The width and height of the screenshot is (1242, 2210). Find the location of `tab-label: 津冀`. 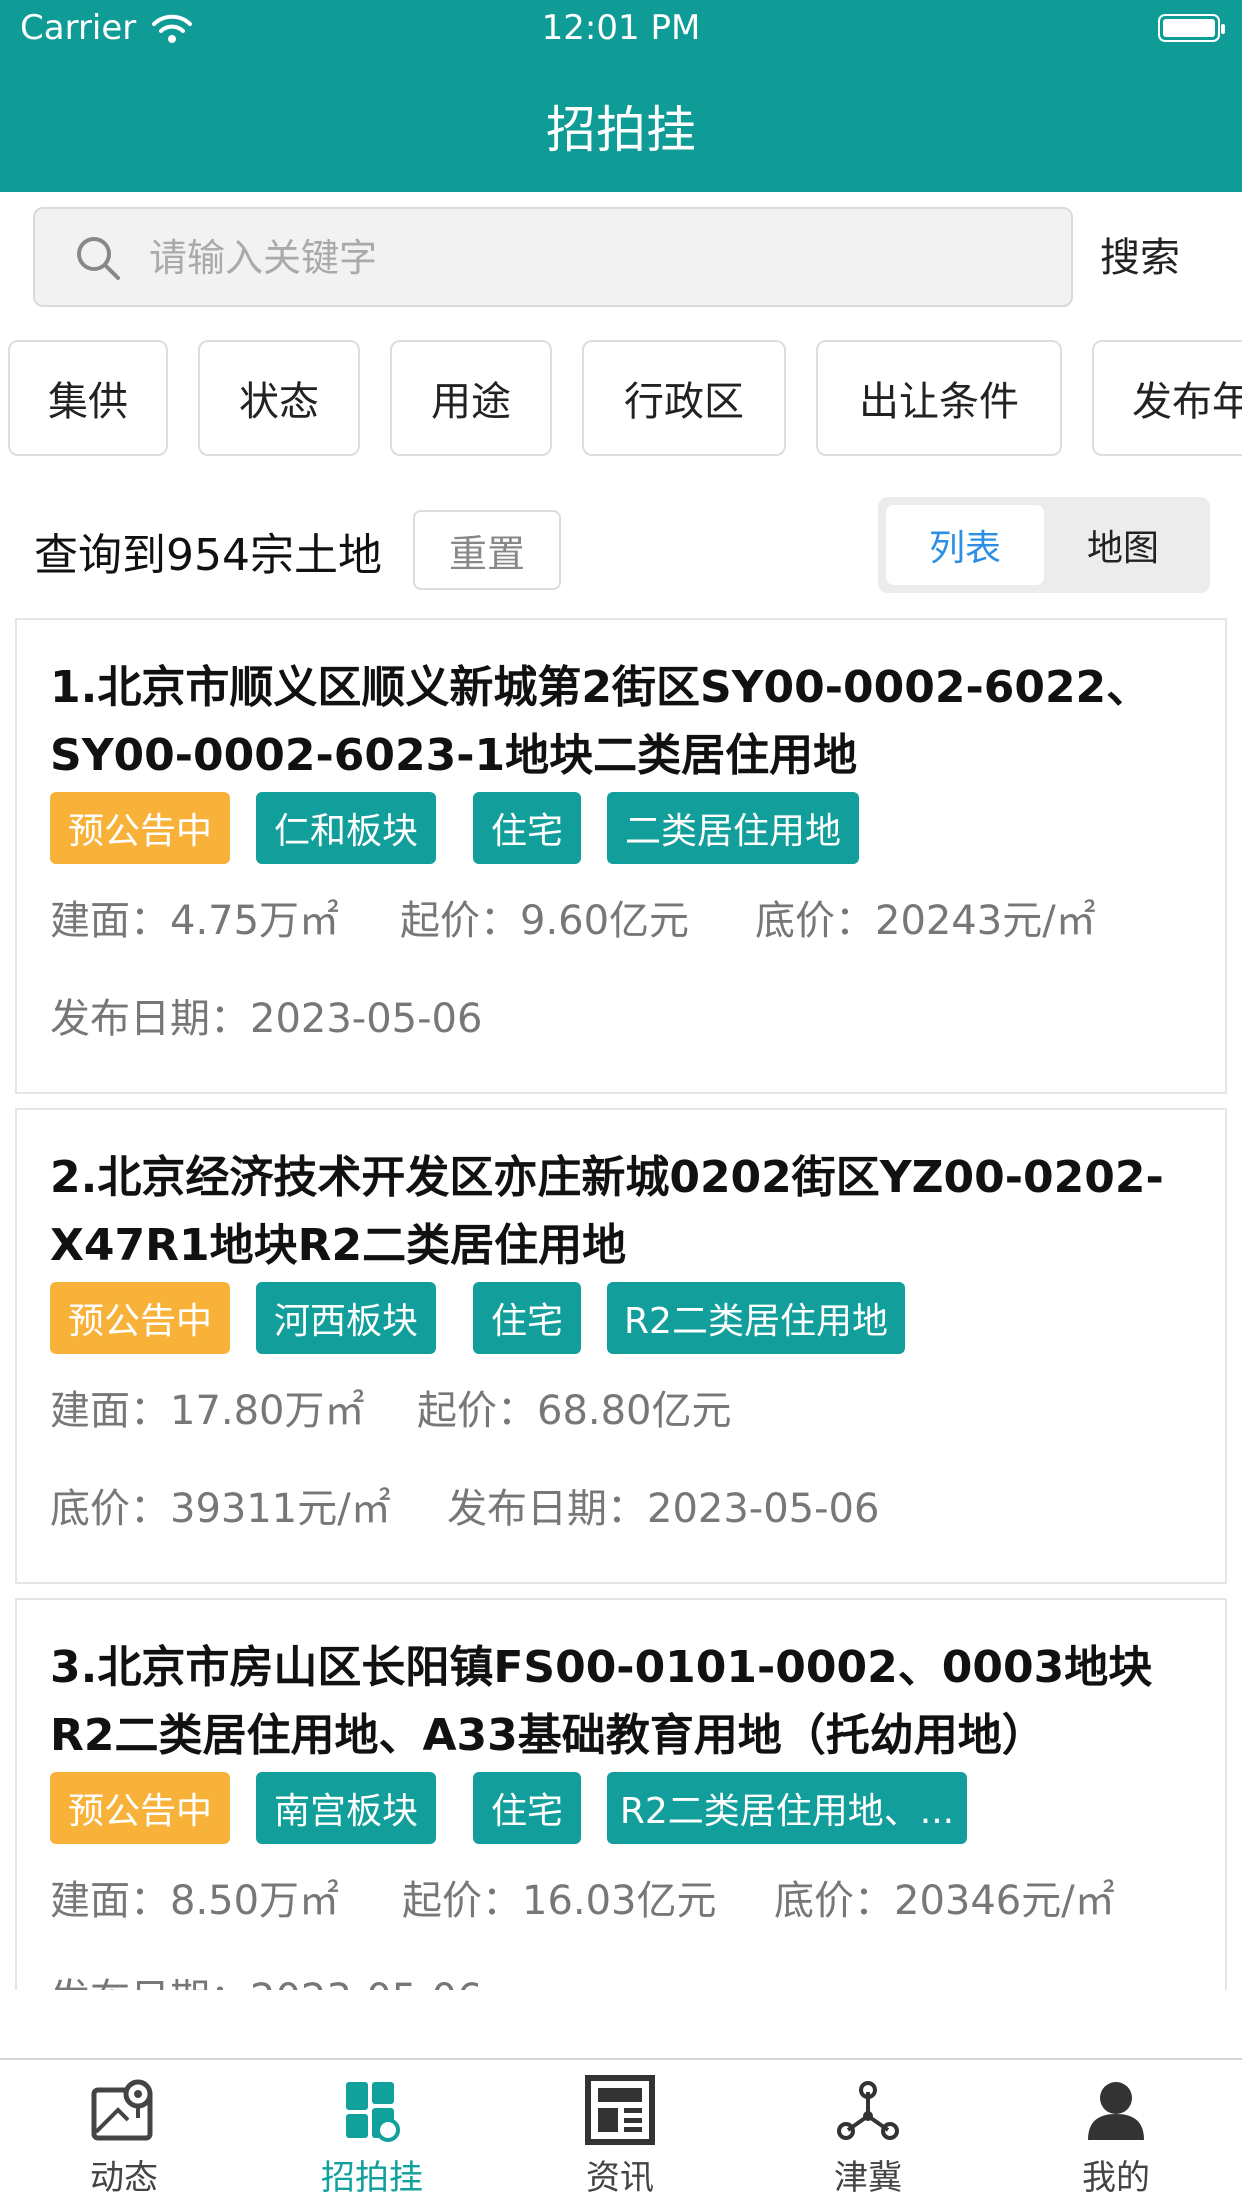

tab-label: 津冀 is located at coordinates (868, 2178).